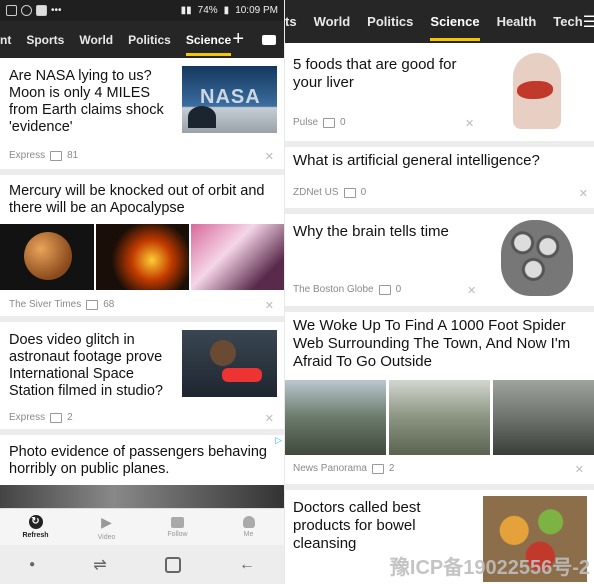 Image resolution: width=594 pixels, height=584 pixels. What do you see at coordinates (335, 417) in the screenshot?
I see `spider-web-image` at bounding box center [335, 417].